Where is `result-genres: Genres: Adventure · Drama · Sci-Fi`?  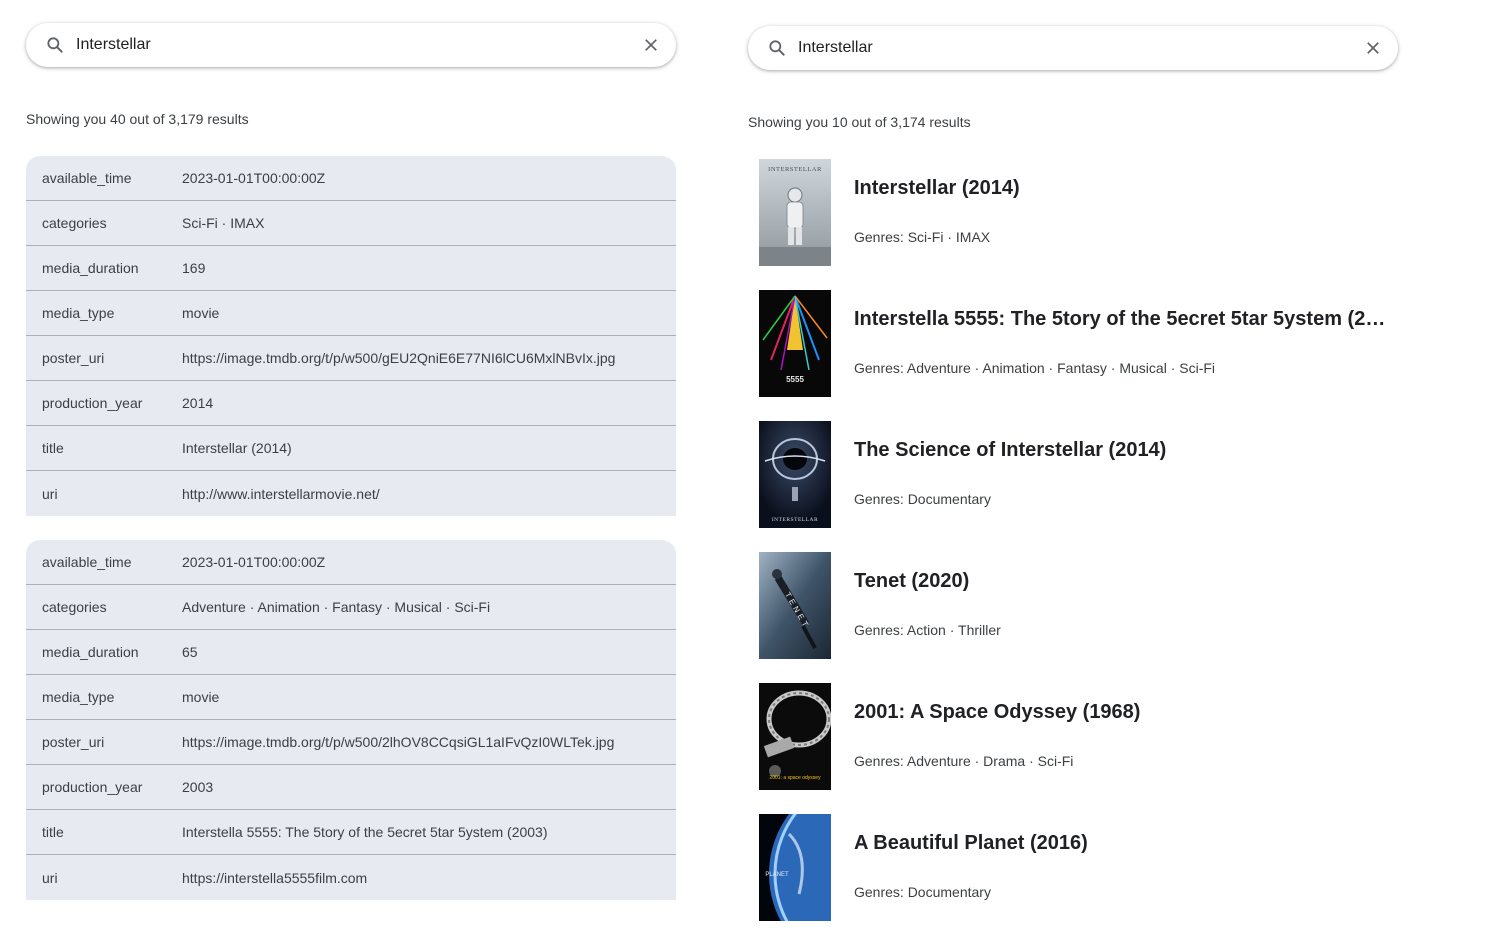
result-genres: Genres: Adventure · Drama · Sci-Fi is located at coordinates (964, 761).